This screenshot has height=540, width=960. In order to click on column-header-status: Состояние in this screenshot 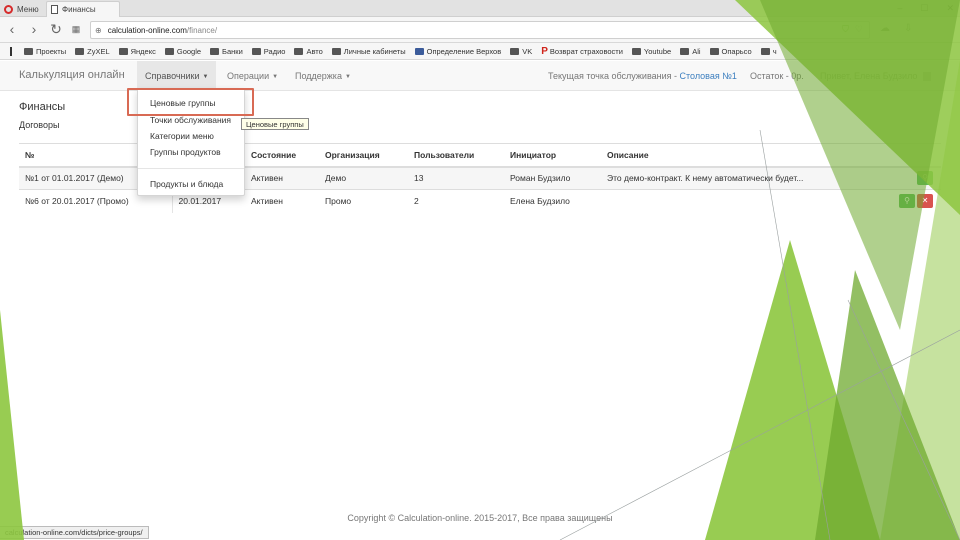, I will do `click(282, 155)`.